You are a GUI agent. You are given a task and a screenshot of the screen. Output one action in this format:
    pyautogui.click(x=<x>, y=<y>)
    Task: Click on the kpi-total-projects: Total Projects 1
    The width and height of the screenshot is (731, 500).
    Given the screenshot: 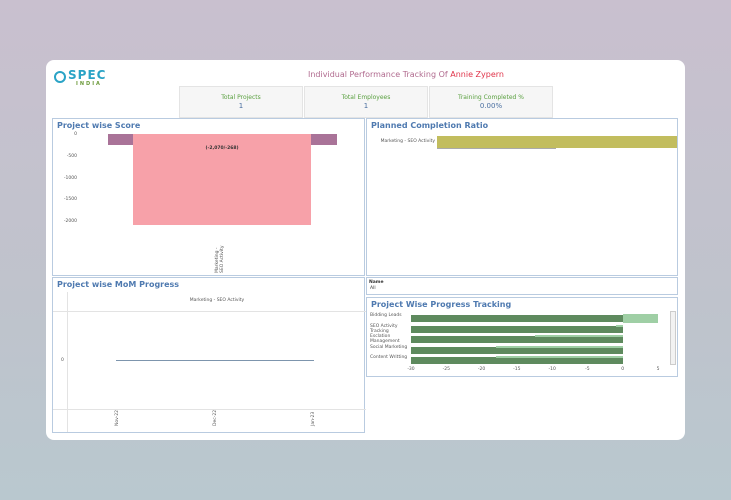 What is the action you would take?
    pyautogui.click(x=241, y=102)
    